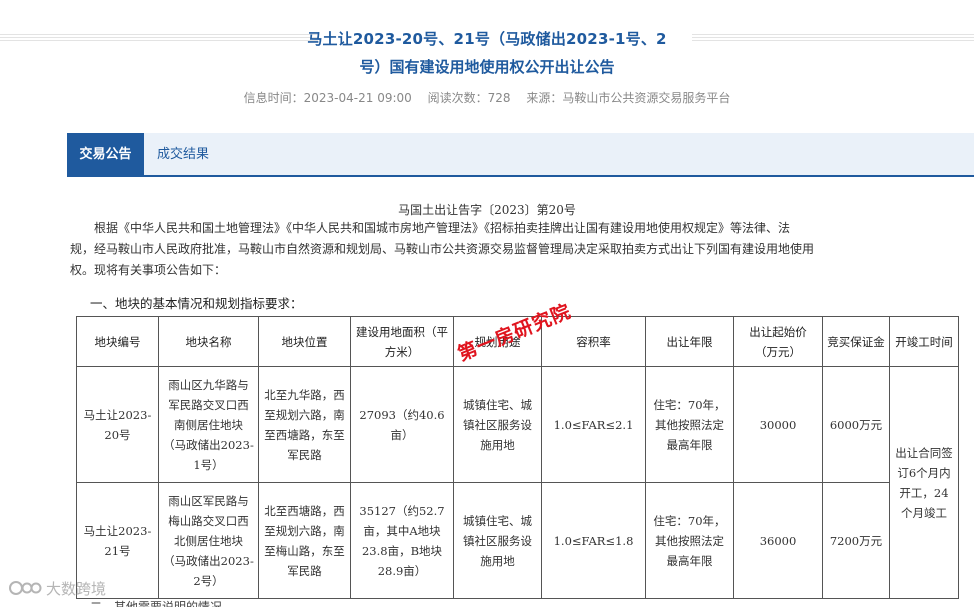  What do you see at coordinates (208, 540) in the screenshot?
I see `cell-parcel-name: 雨山区军民路与梅山路交叉口西北侧居住地块（马政储出2023-2号）` at bounding box center [208, 540].